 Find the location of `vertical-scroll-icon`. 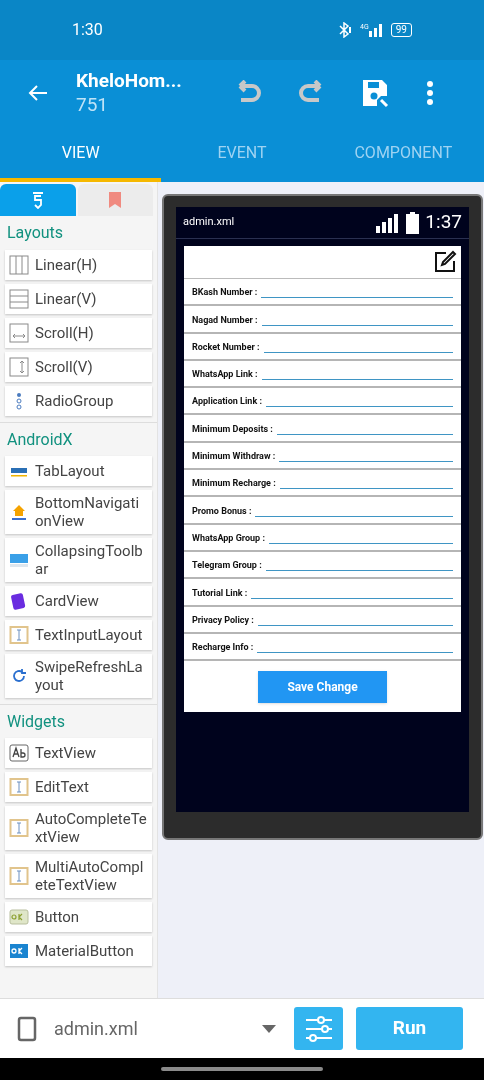

vertical-scroll-icon is located at coordinates (19, 367).